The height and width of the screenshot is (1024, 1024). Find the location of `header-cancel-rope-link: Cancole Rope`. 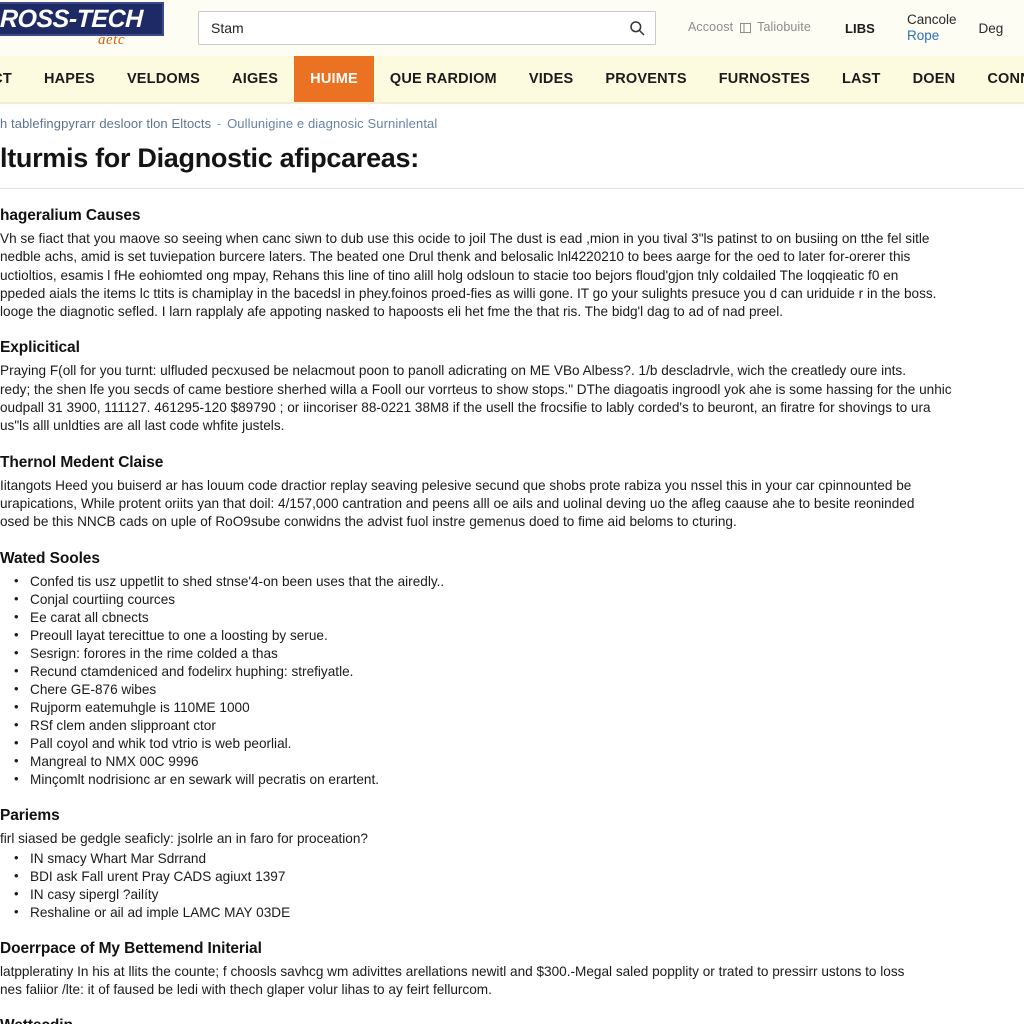

header-cancel-rope-link: Cancole Rope is located at coordinates (932, 27).